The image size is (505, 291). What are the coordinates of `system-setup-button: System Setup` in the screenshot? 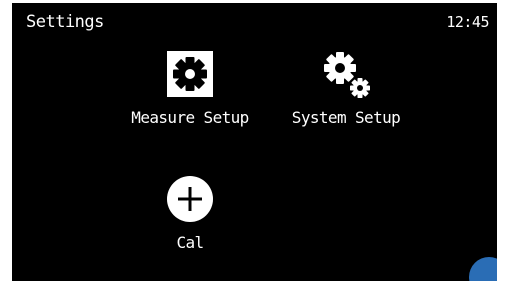 It's located at (346, 87).